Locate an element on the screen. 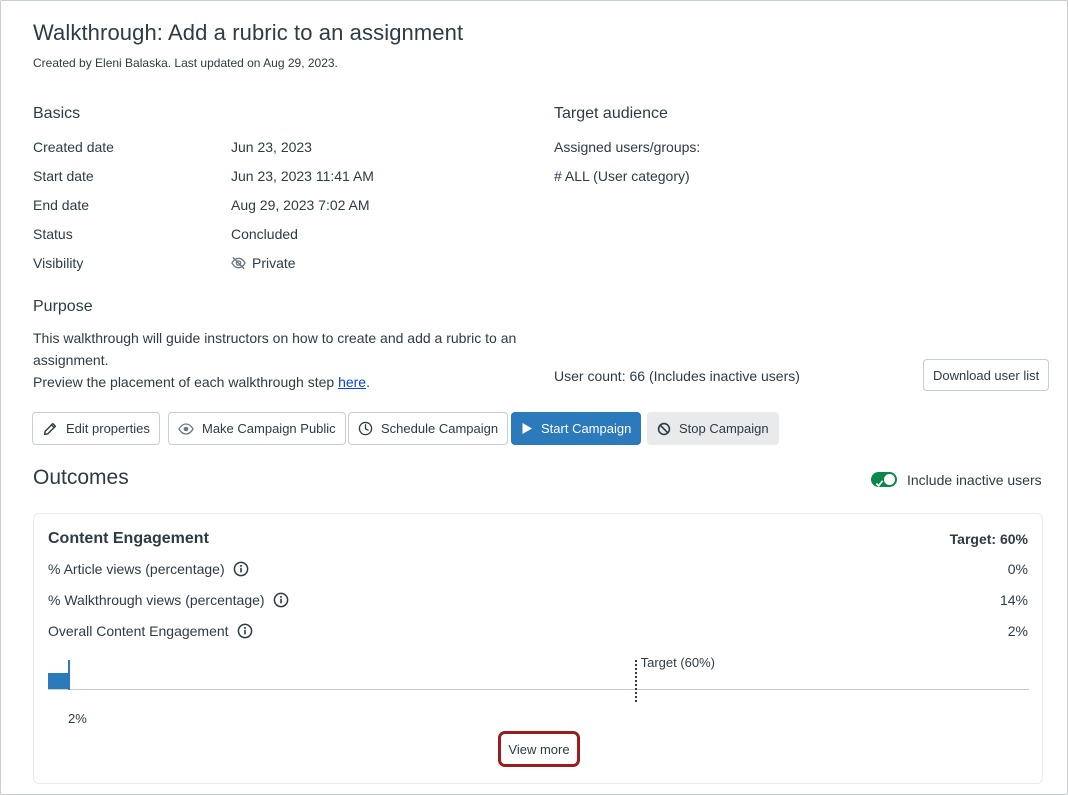 The width and height of the screenshot is (1068, 795). metric-walkthrough-views-label: % Walkthrough views (percentage) is located at coordinates (168, 600).